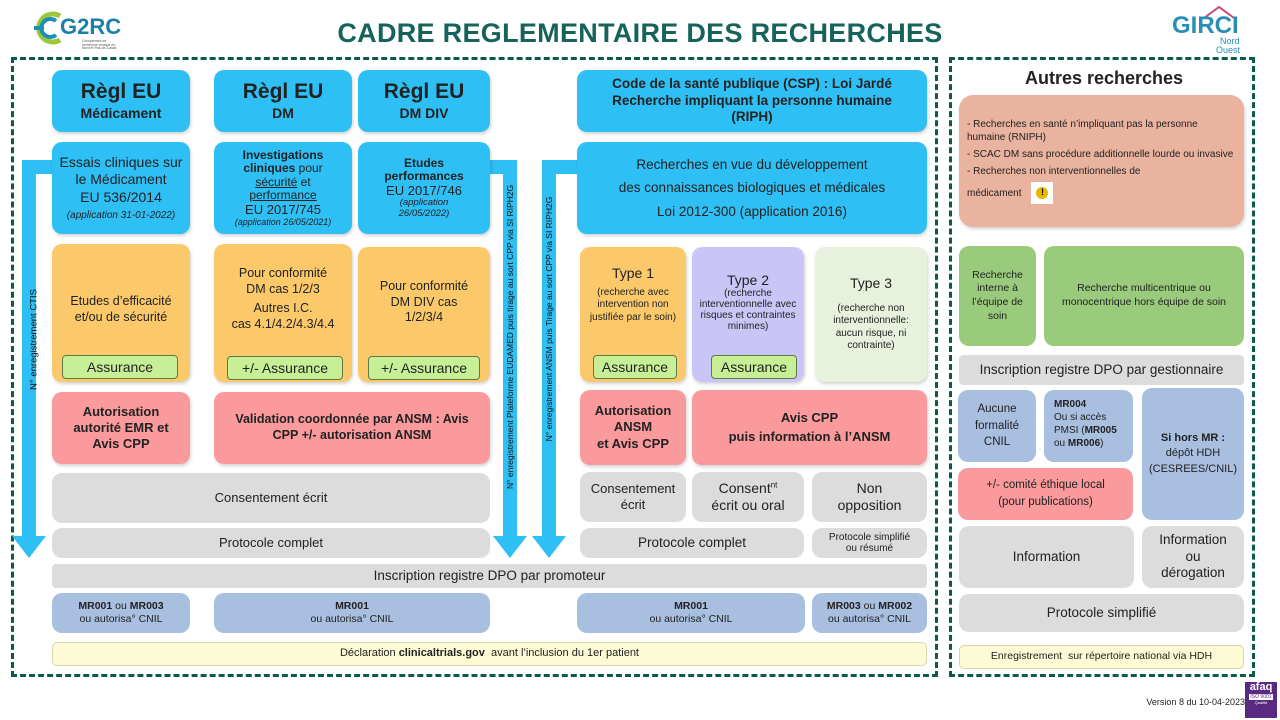 Image resolution: width=1280 pixels, height=720 pixels. I want to click on afaq-iso-badge: afaq ISO 9001 Qualité, so click(1261, 699).